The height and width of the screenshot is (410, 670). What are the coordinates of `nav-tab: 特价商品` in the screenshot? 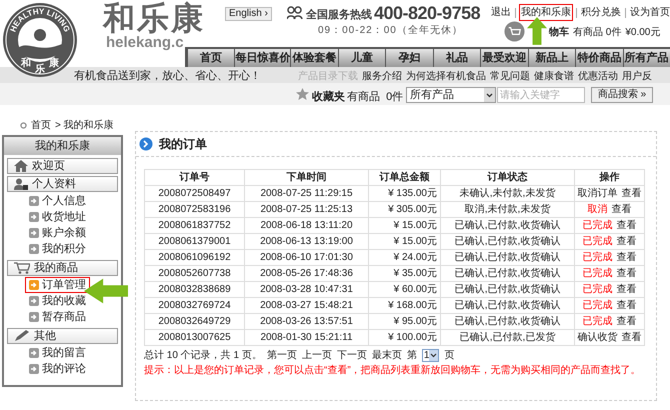 It's located at (599, 58).